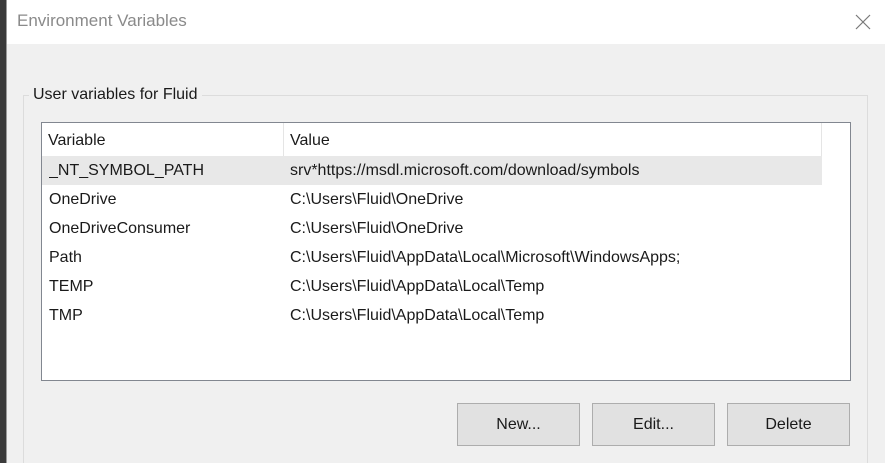  I want to click on variable-name-cell: Path, so click(65, 257).